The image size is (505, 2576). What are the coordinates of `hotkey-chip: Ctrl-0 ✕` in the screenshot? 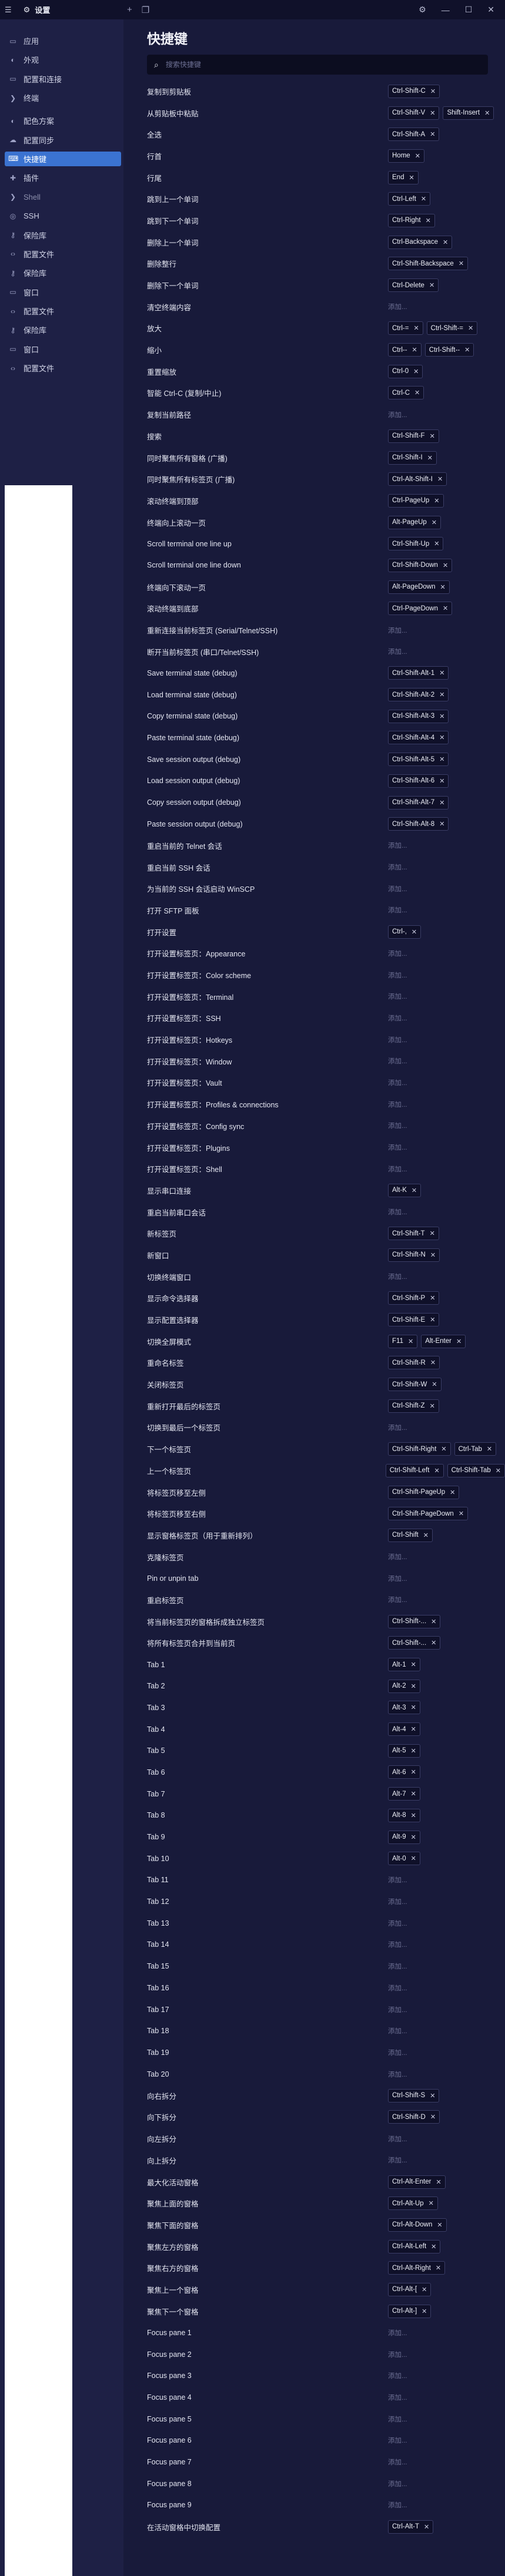 It's located at (405, 371).